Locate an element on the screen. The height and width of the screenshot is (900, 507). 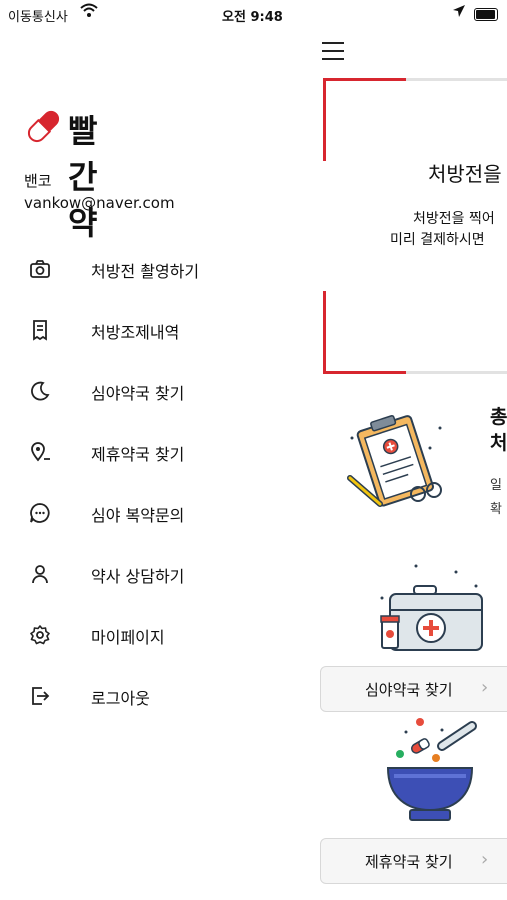
menu-item-logout: 로그아웃 is located at coordinates (159, 695).